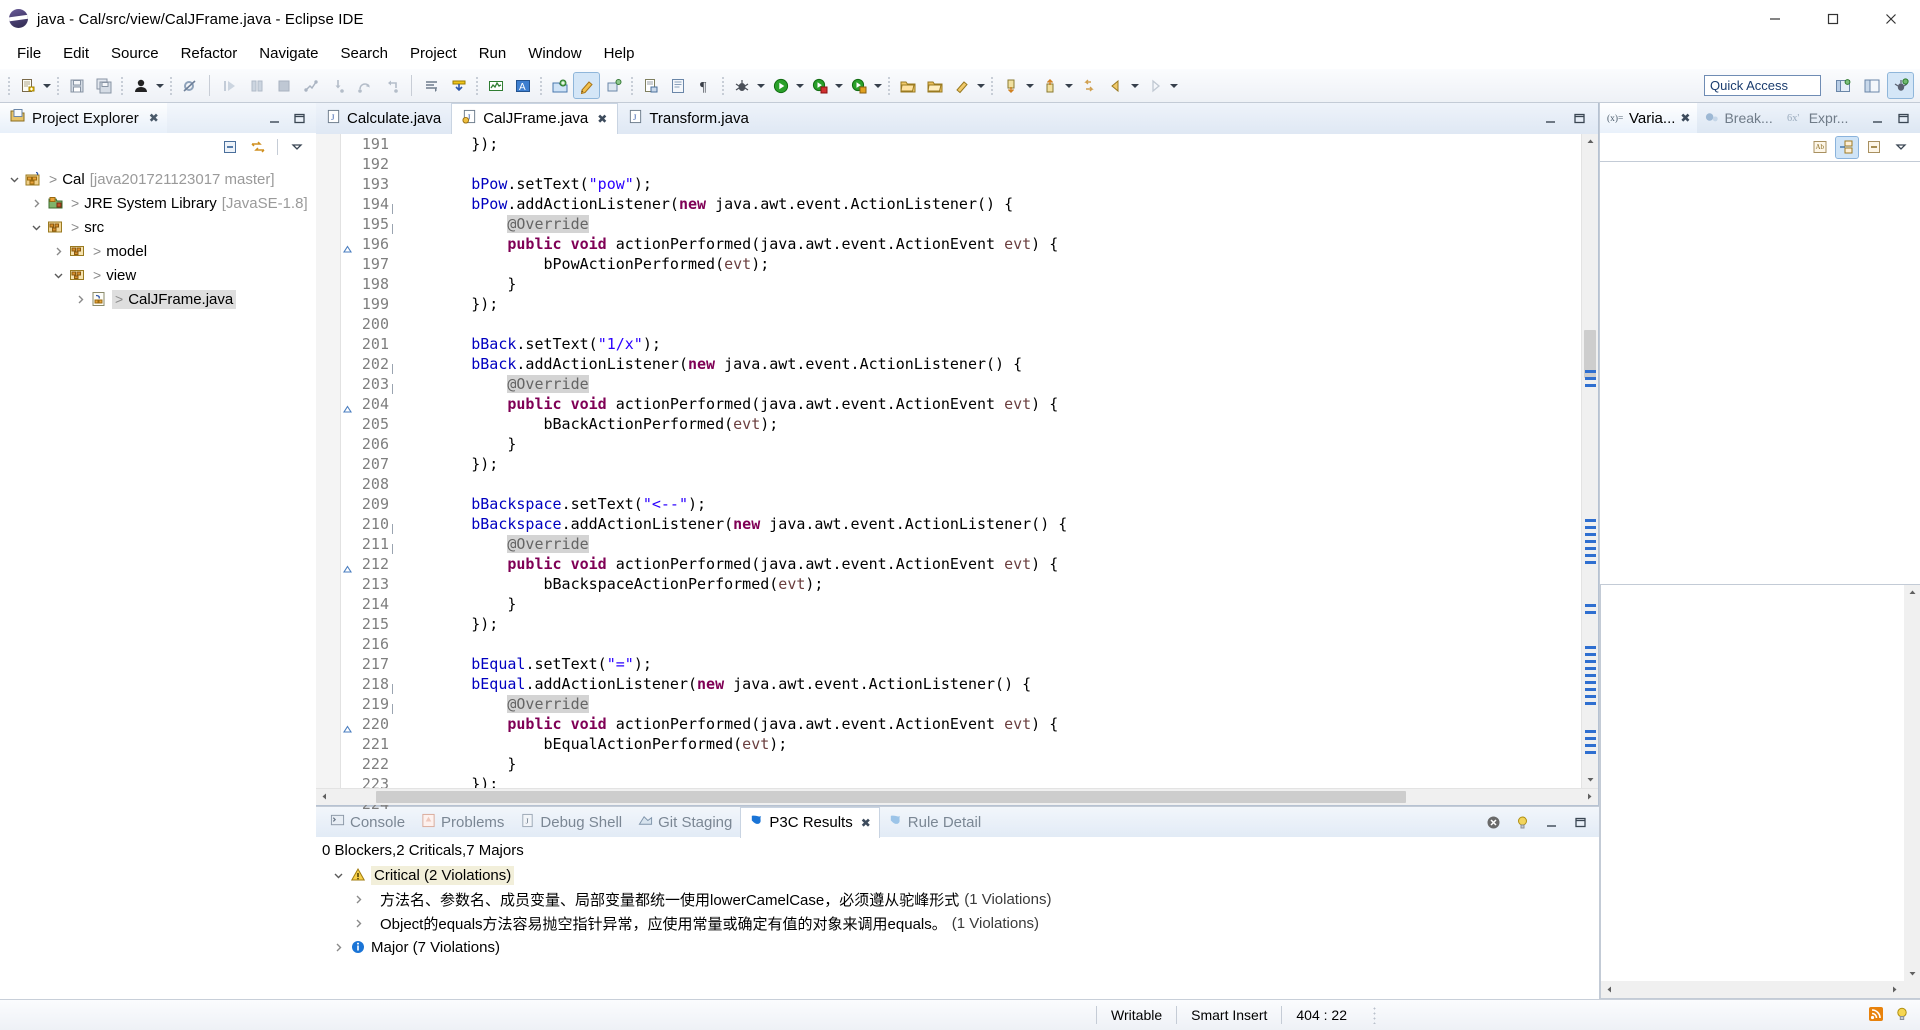 This screenshot has width=1920, height=1030. I want to click on external-tools-dropdown, so click(878, 85).